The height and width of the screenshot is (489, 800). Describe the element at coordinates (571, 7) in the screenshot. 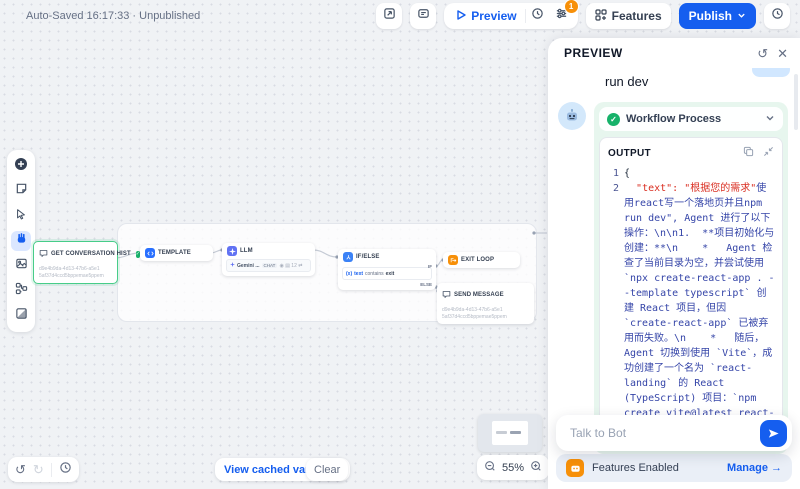

I see `checklist-badge: 1` at that location.